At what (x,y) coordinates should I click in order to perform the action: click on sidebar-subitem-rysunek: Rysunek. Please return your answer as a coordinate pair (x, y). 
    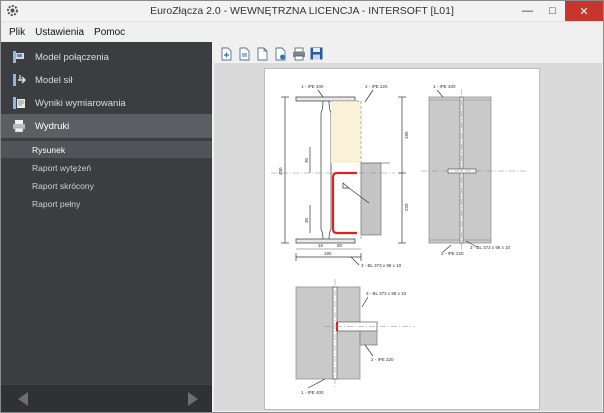
    Looking at the image, I should click on (106, 149).